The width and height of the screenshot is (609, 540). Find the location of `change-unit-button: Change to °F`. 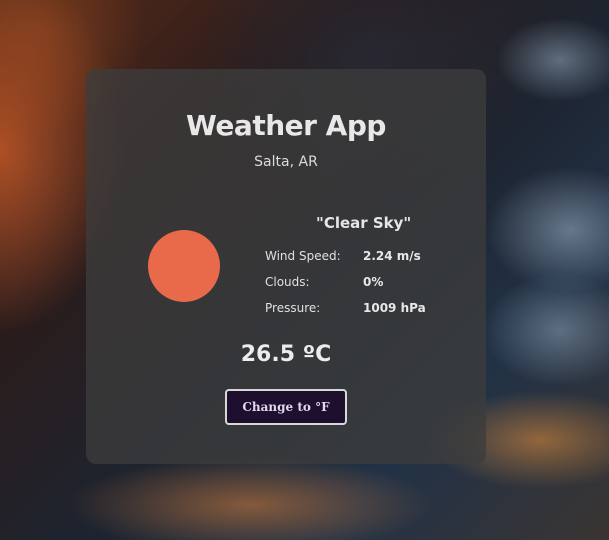

change-unit-button: Change to °F is located at coordinates (286, 407).